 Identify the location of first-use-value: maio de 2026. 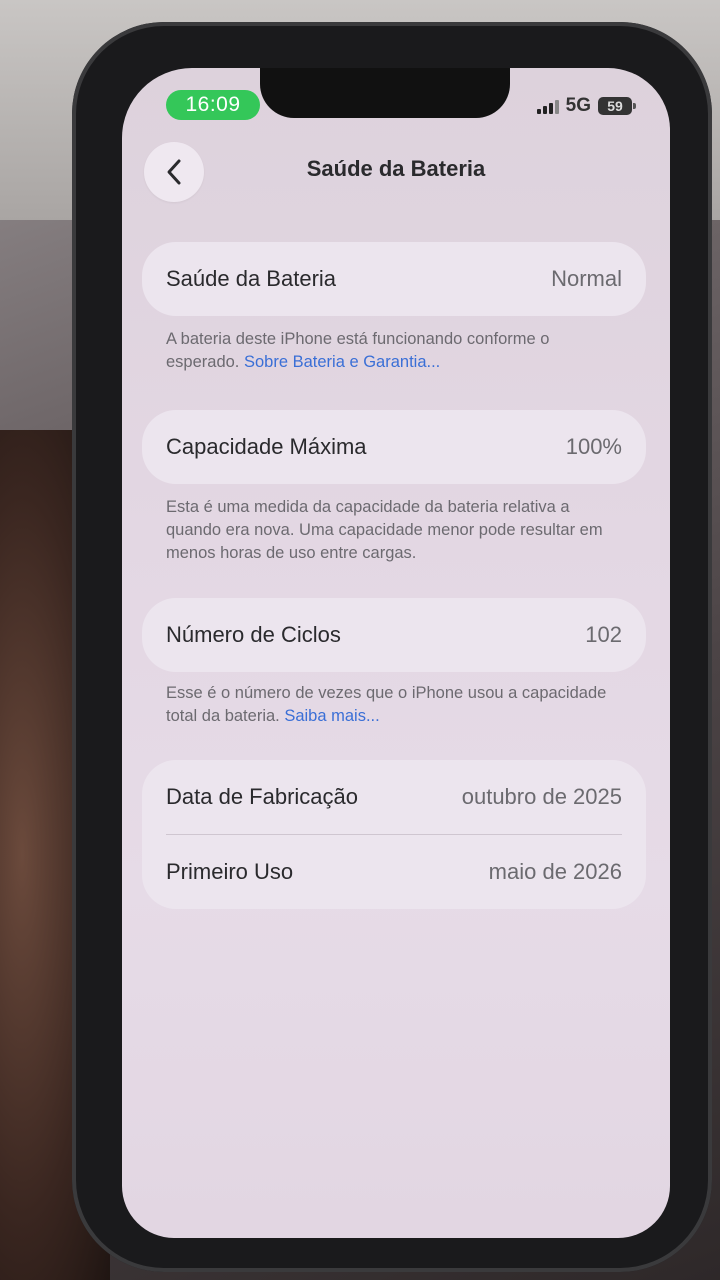
(555, 871).